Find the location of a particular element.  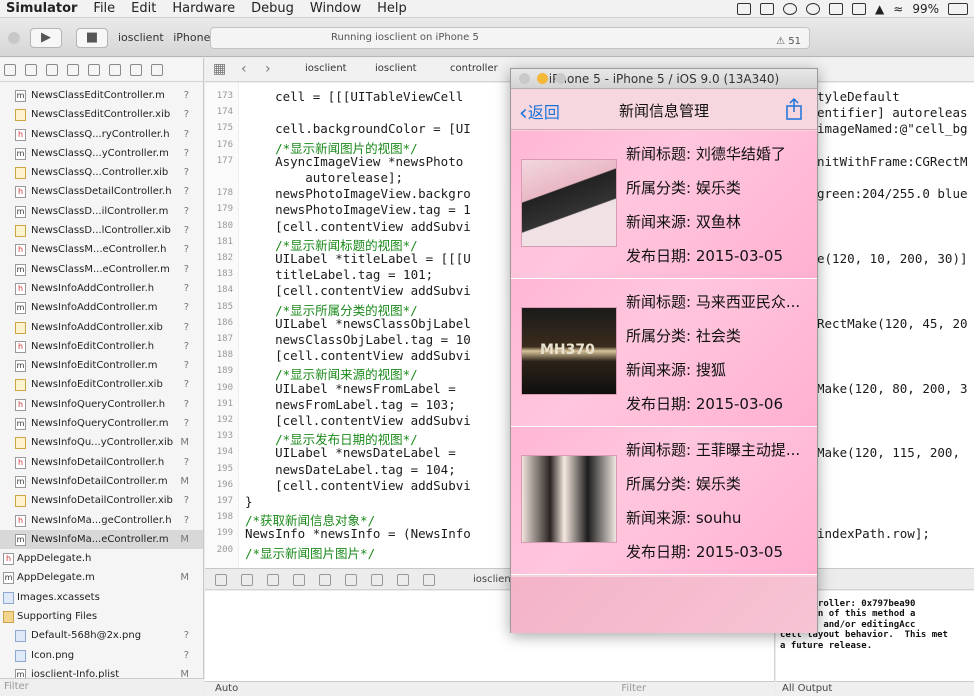

menu-help: Help is located at coordinates (392, 9).